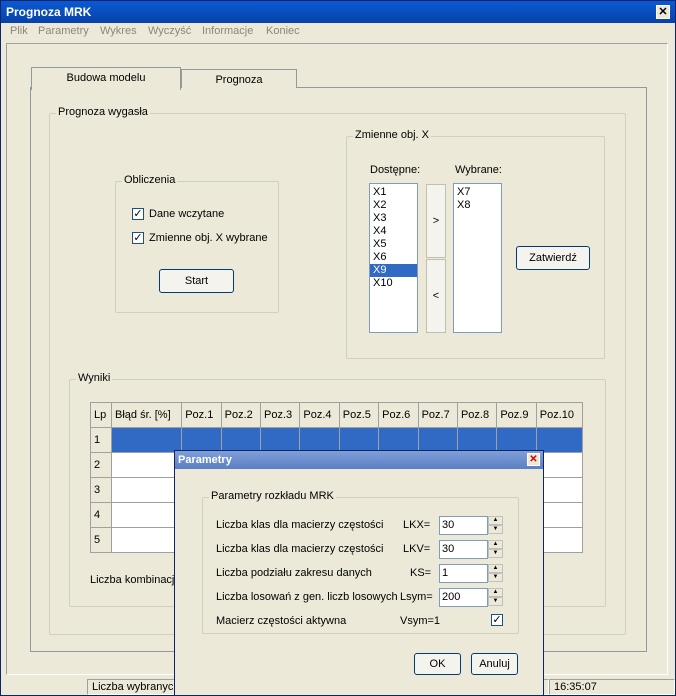 The height and width of the screenshot is (696, 676). I want to click on title-bar: Prognoza MRK ✕, so click(338, 12).